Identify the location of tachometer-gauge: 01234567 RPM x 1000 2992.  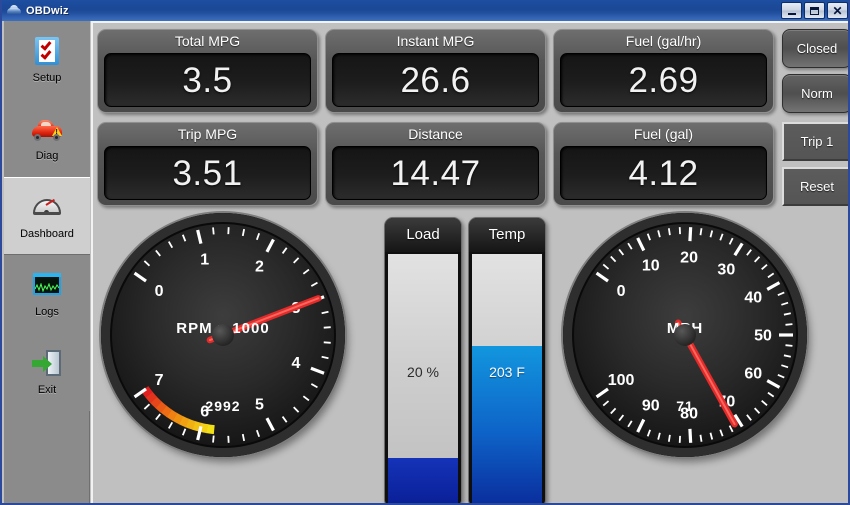
(223, 335).